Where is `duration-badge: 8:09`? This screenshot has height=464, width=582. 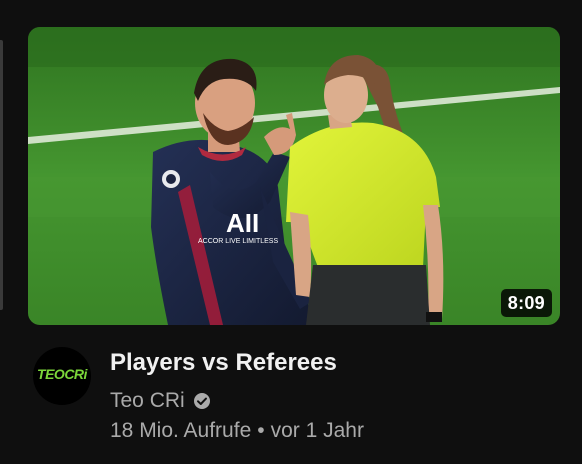 duration-badge: 8:09 is located at coordinates (526, 303).